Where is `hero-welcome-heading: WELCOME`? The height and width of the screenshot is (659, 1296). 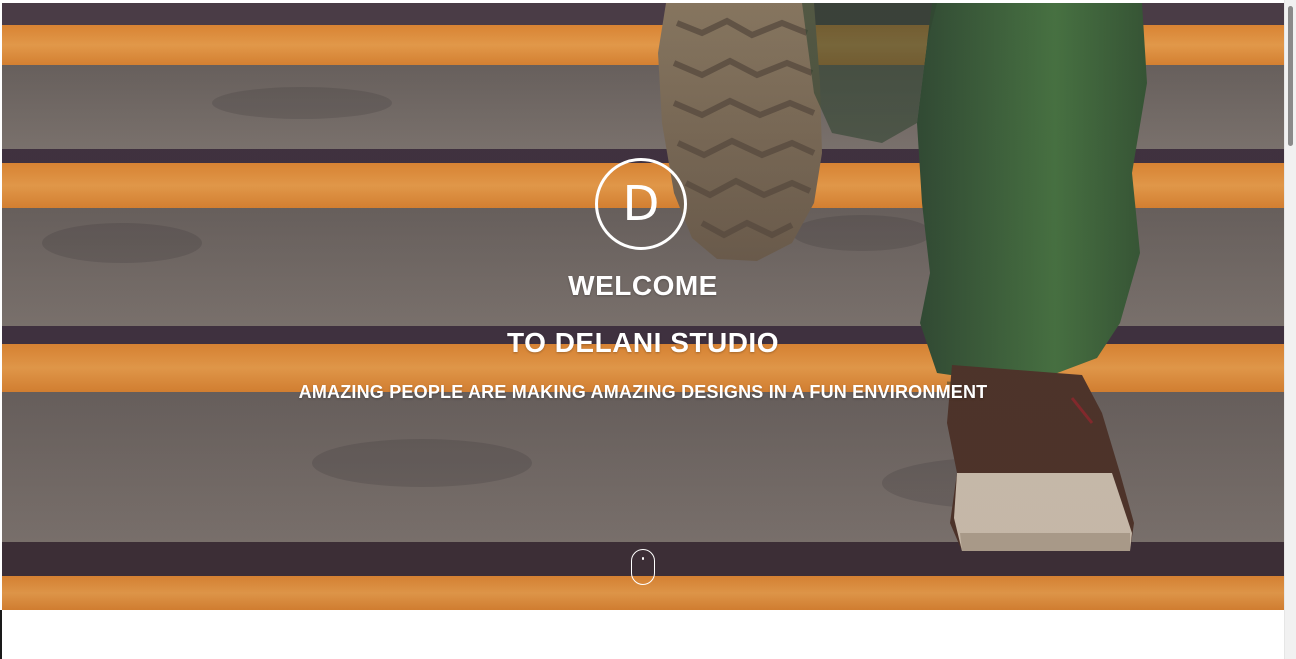
hero-welcome-heading: WELCOME is located at coordinates (643, 285).